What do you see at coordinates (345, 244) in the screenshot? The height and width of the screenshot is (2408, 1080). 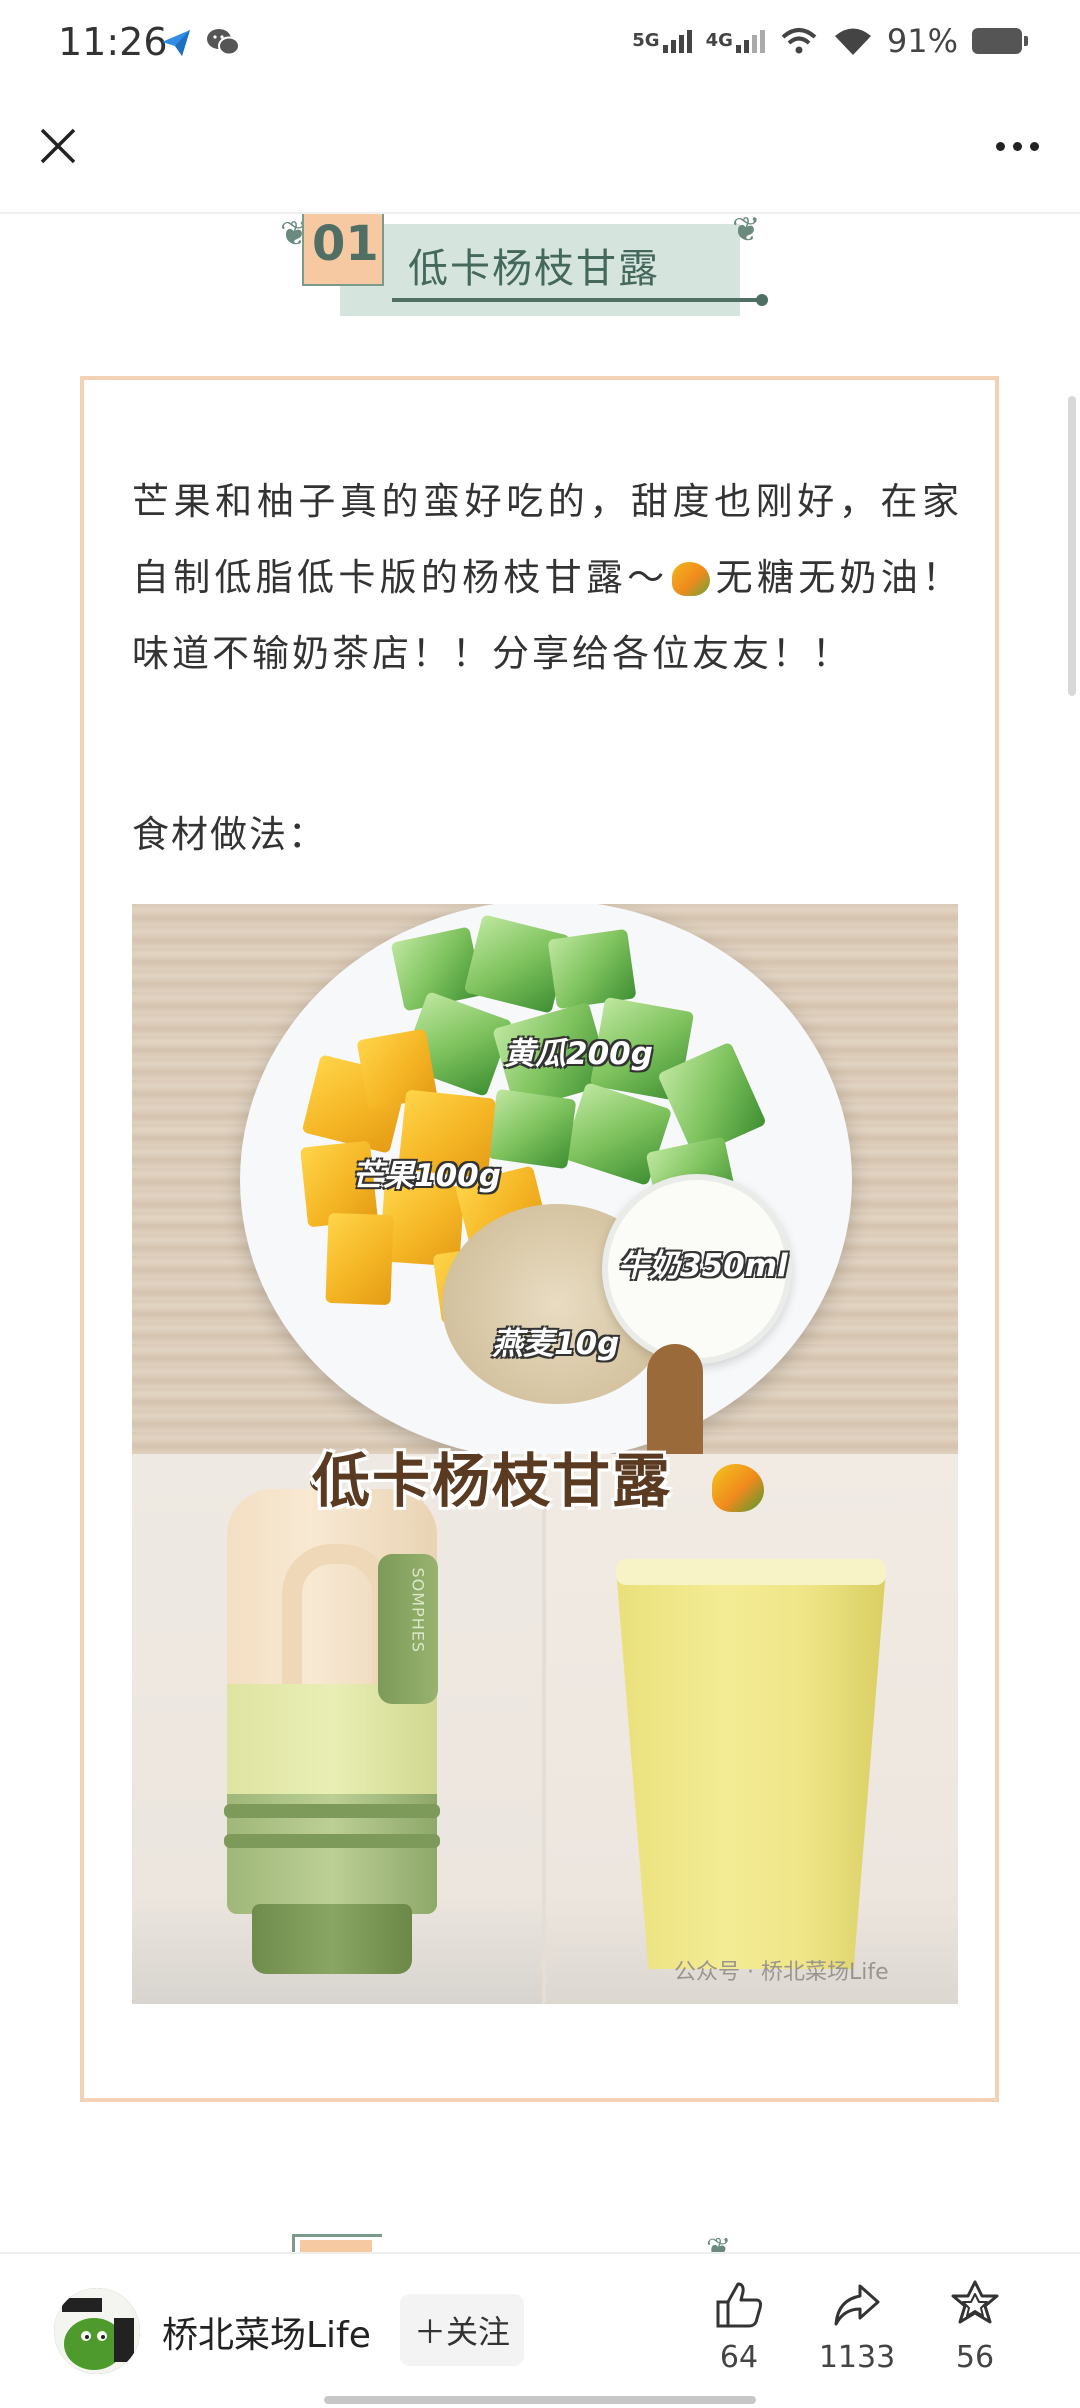 I see `section-number: 01` at bounding box center [345, 244].